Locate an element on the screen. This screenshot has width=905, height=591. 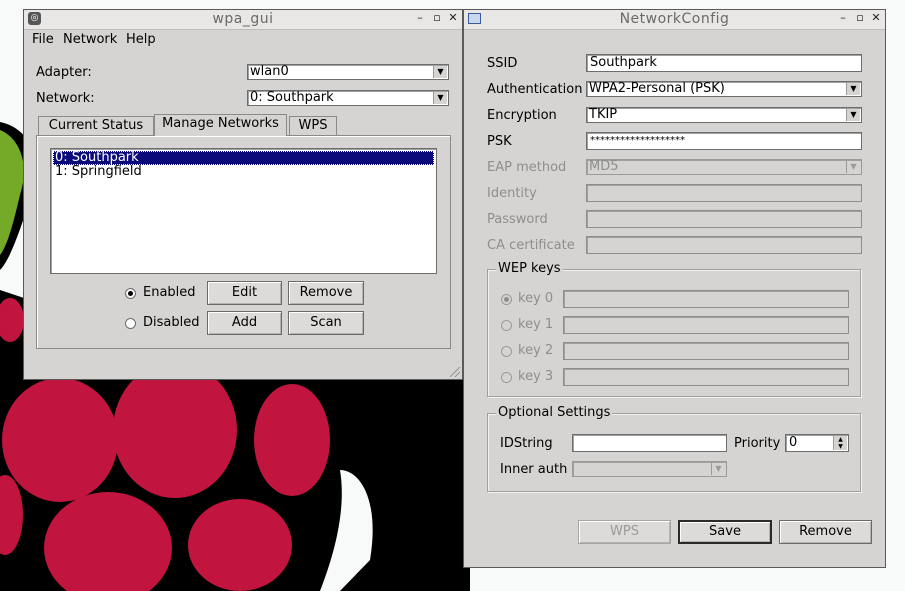
remove-button: Remove is located at coordinates (825, 532).